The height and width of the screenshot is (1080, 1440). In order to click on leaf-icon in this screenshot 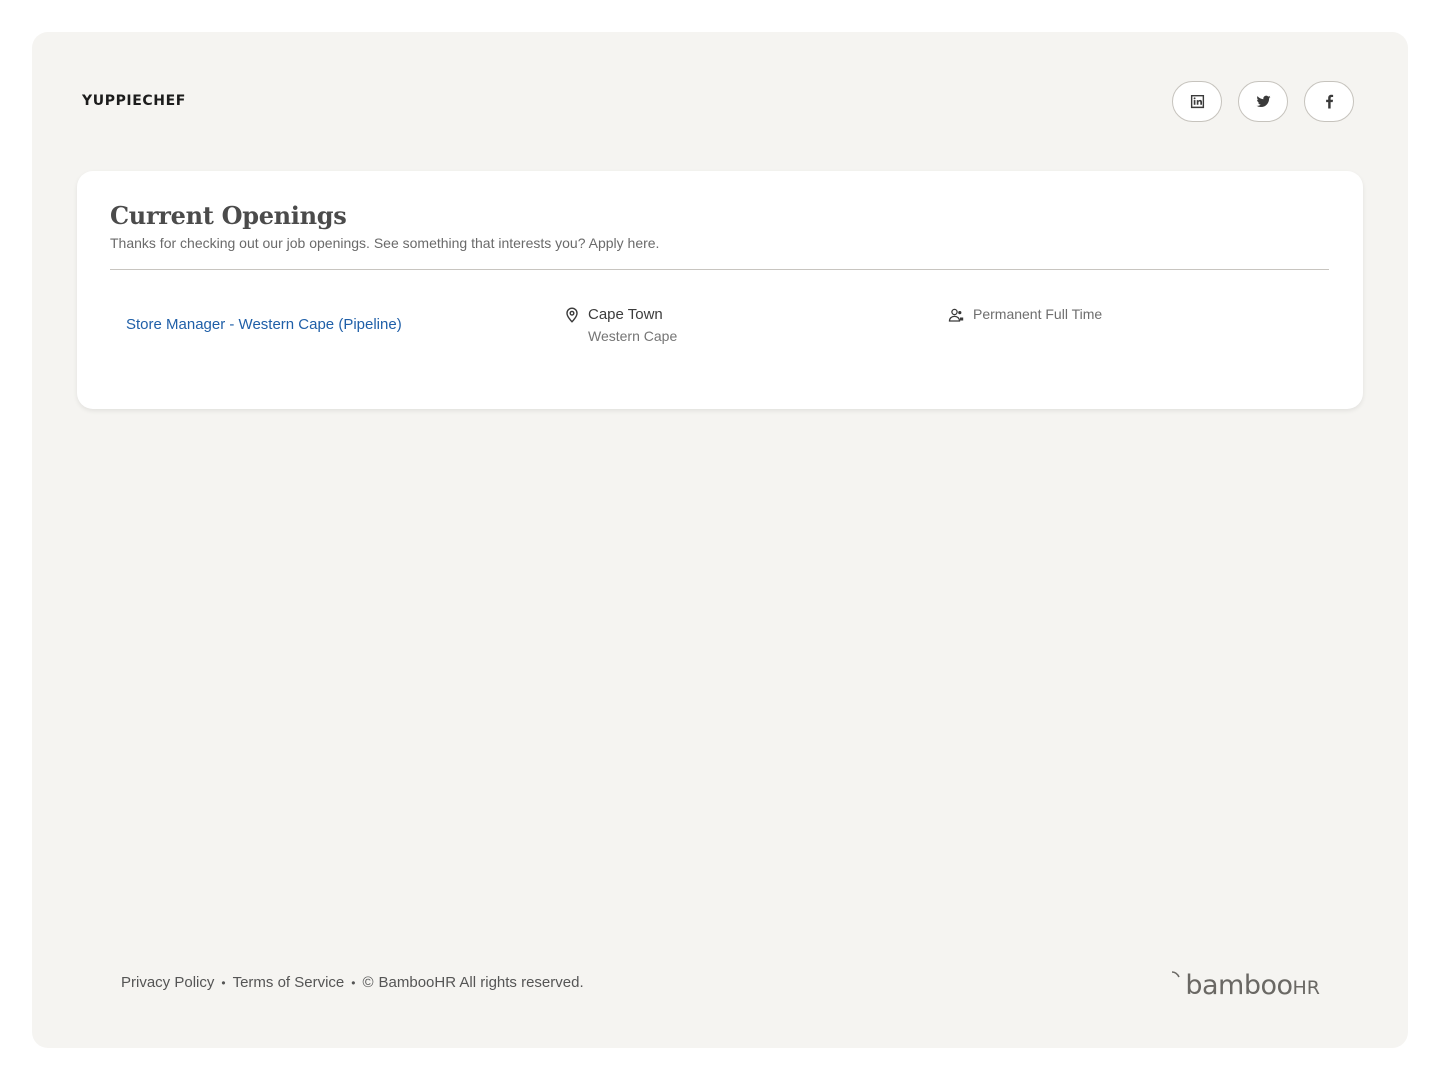, I will do `click(1176, 974)`.